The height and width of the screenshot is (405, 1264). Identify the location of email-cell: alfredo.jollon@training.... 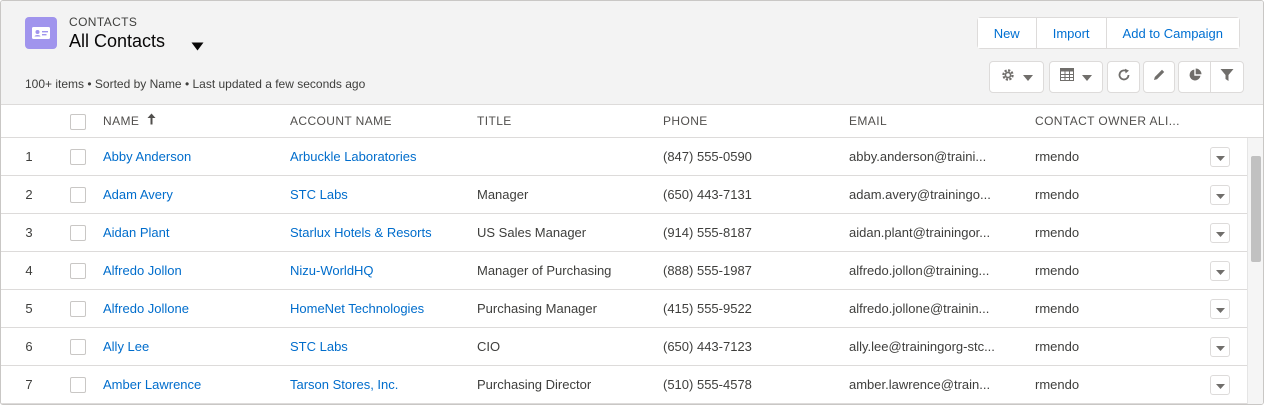
(919, 270).